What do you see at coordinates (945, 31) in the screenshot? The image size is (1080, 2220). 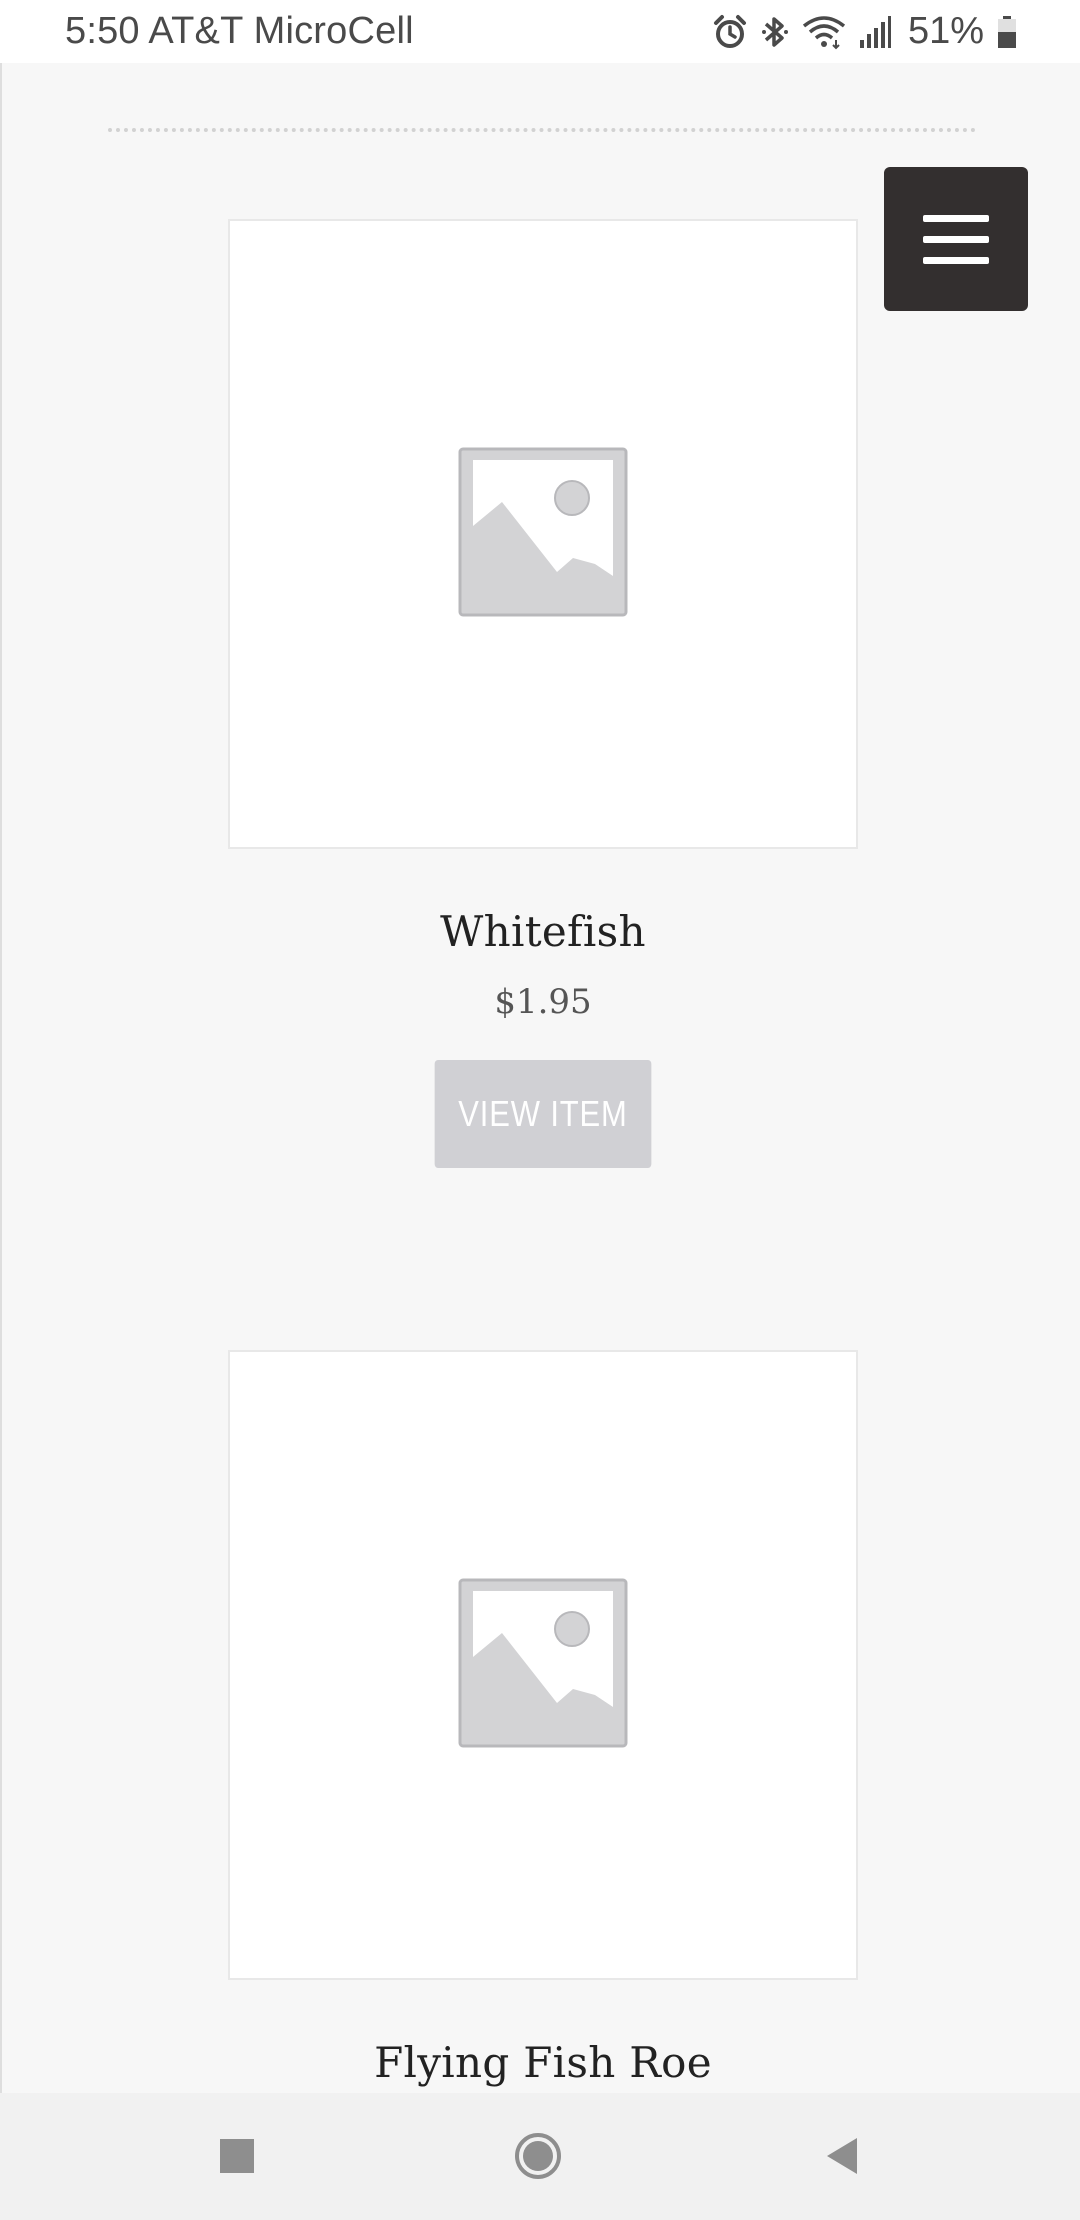 I see `battery-percent: 51%` at bounding box center [945, 31].